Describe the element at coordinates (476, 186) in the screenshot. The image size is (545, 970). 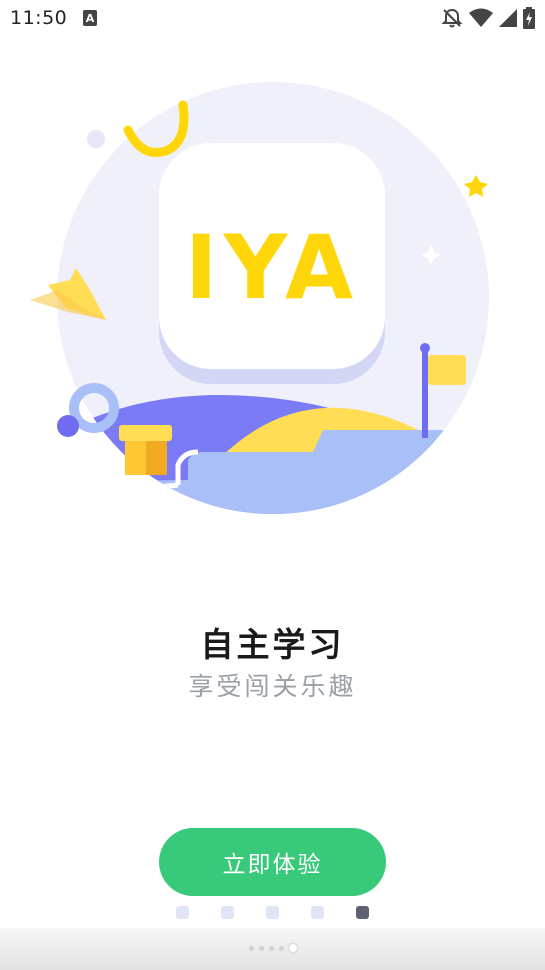
I see `star-decoration` at that location.